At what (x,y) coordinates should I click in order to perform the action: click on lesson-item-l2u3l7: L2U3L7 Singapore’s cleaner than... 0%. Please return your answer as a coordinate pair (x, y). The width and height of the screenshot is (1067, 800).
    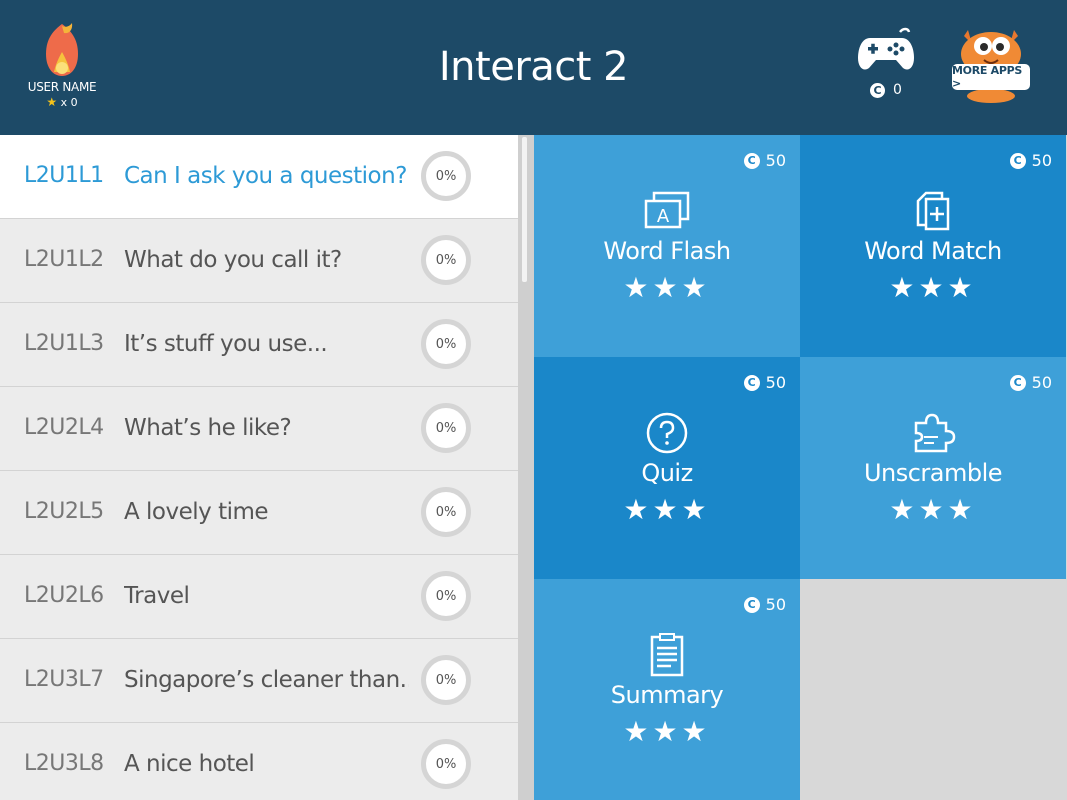
    Looking at the image, I should click on (259, 681).